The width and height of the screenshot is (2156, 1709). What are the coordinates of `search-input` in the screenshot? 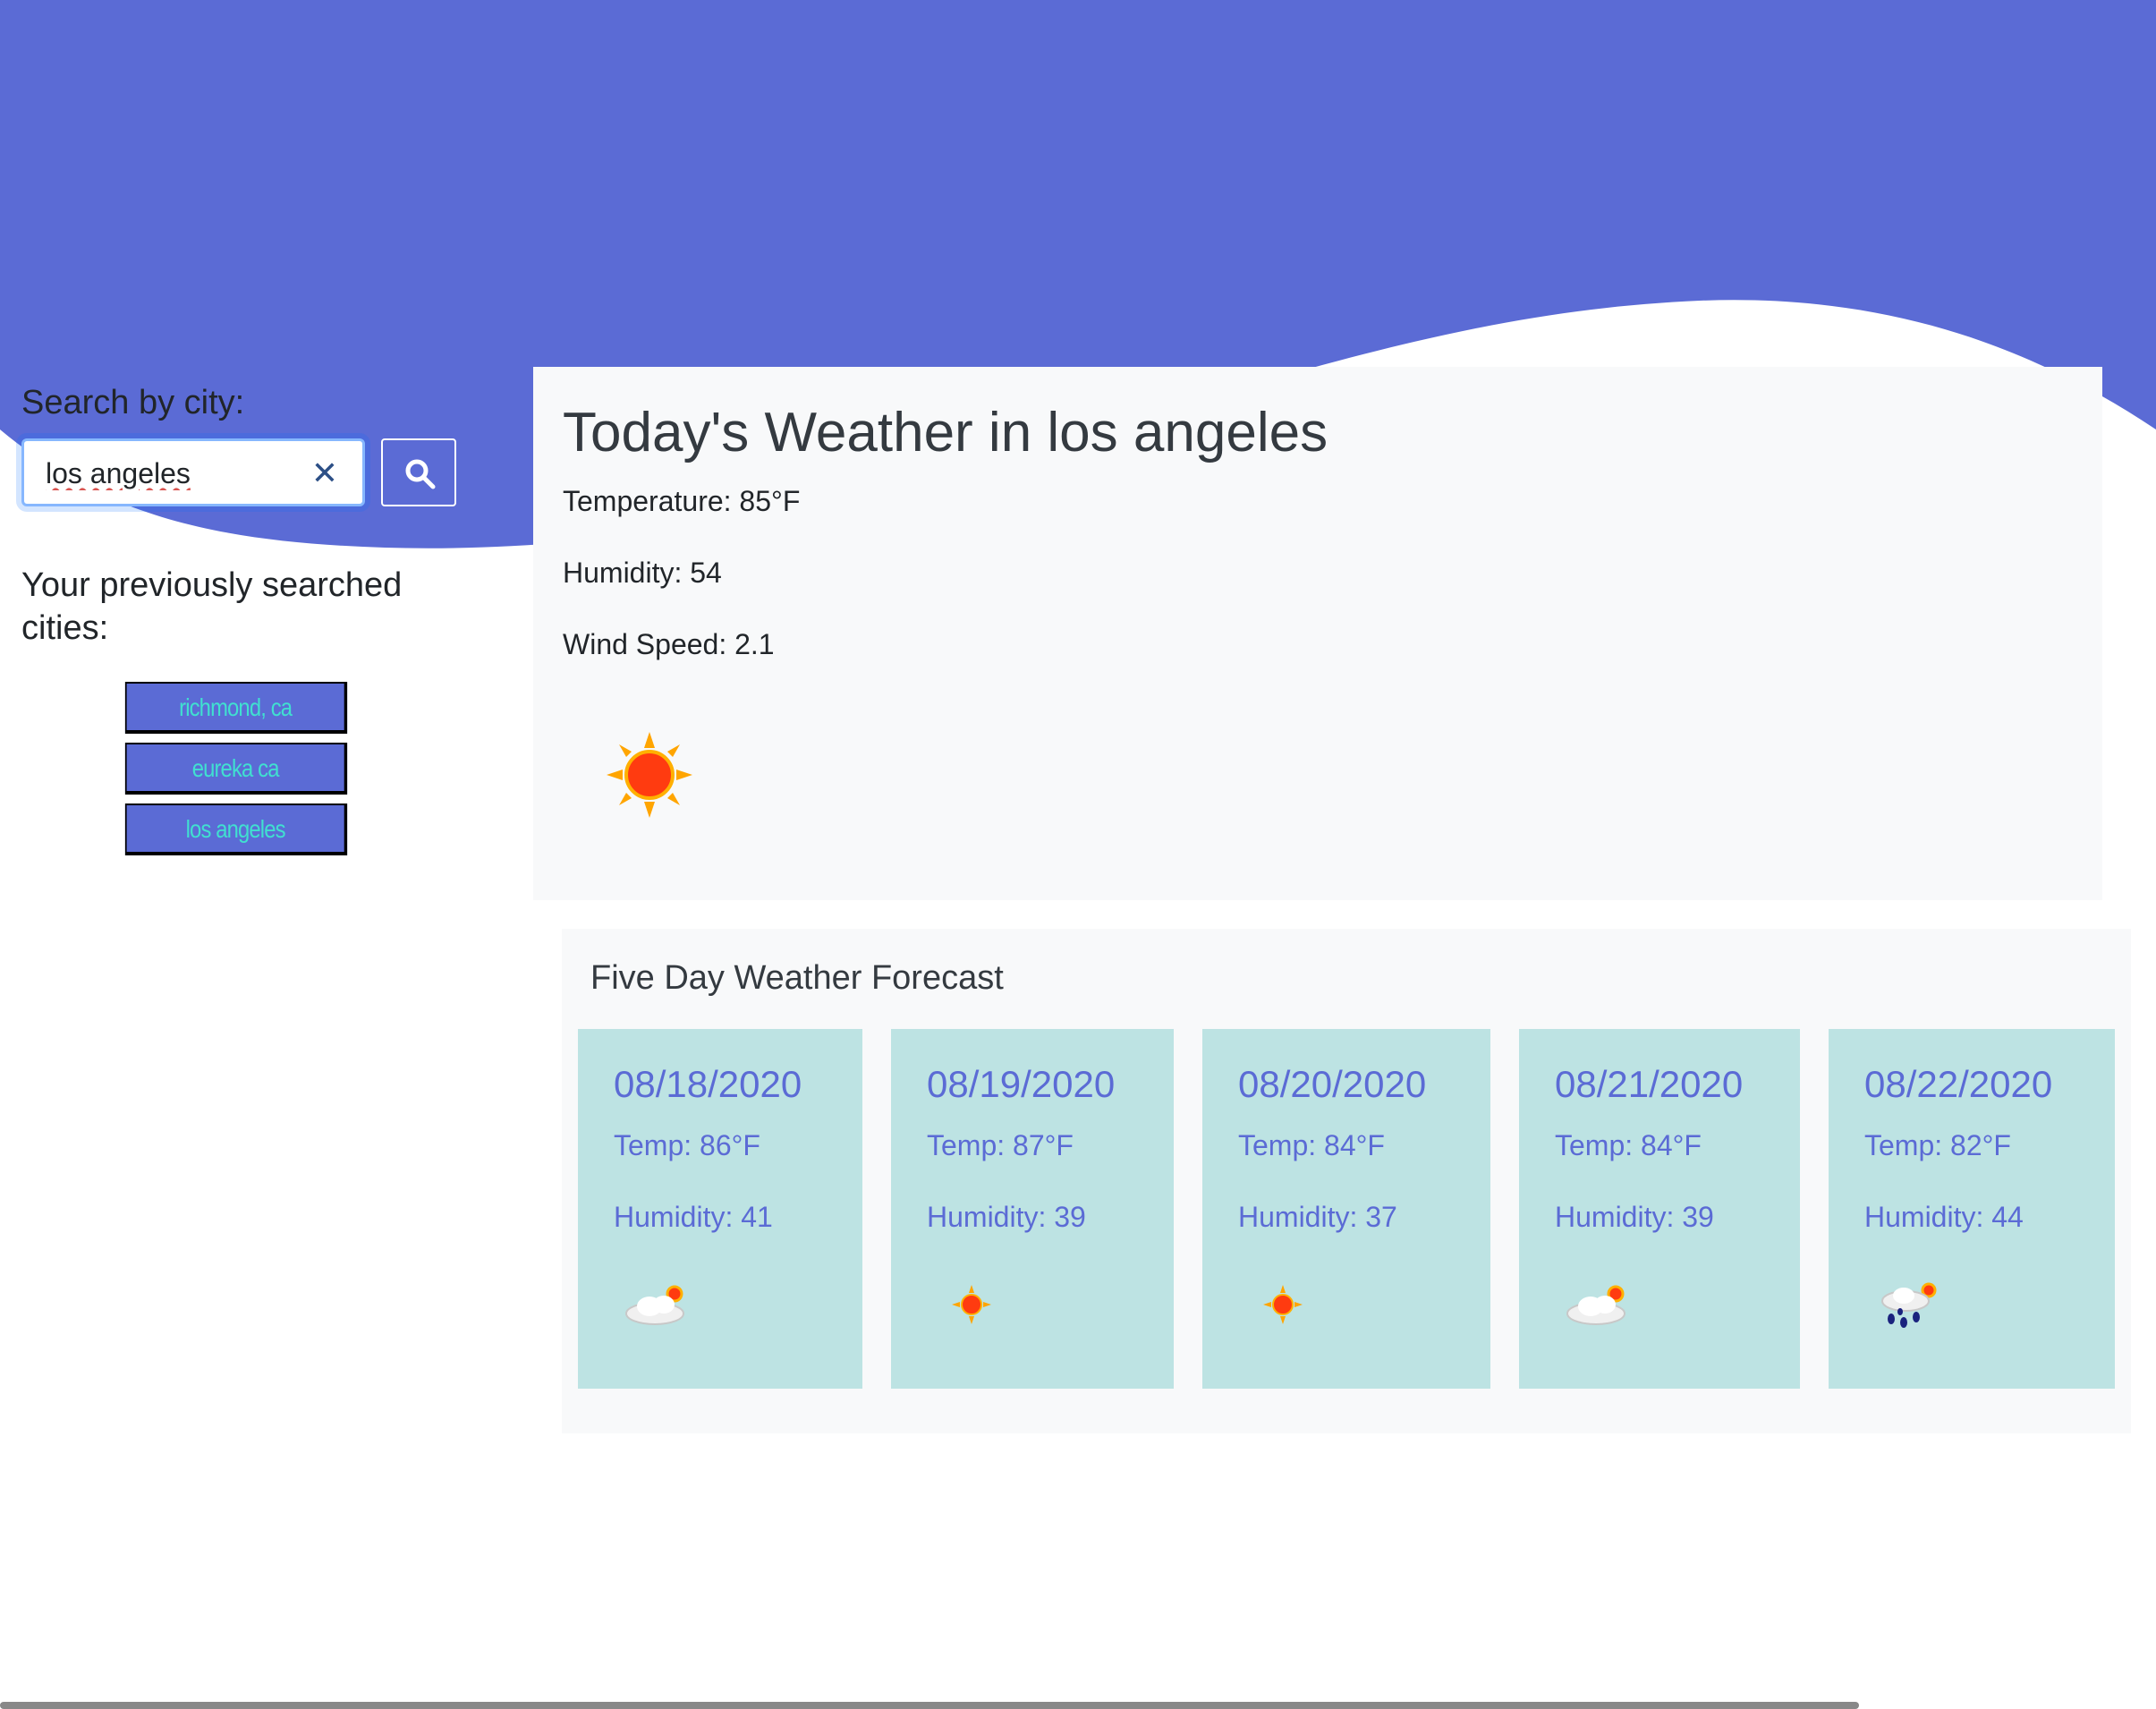 It's located at (175, 473).